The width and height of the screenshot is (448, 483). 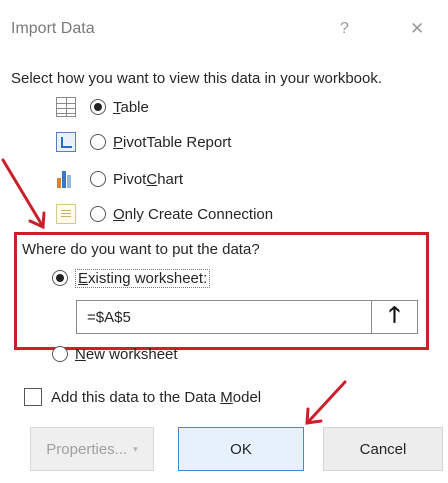 What do you see at coordinates (193, 214) in the screenshot?
I see `connection-label: Only Create Connection` at bounding box center [193, 214].